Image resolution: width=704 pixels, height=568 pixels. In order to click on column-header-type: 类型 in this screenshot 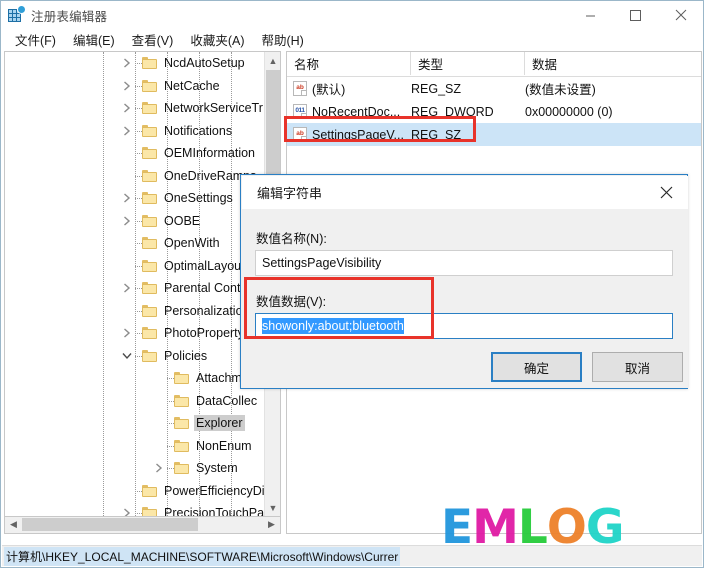, I will do `click(468, 63)`.